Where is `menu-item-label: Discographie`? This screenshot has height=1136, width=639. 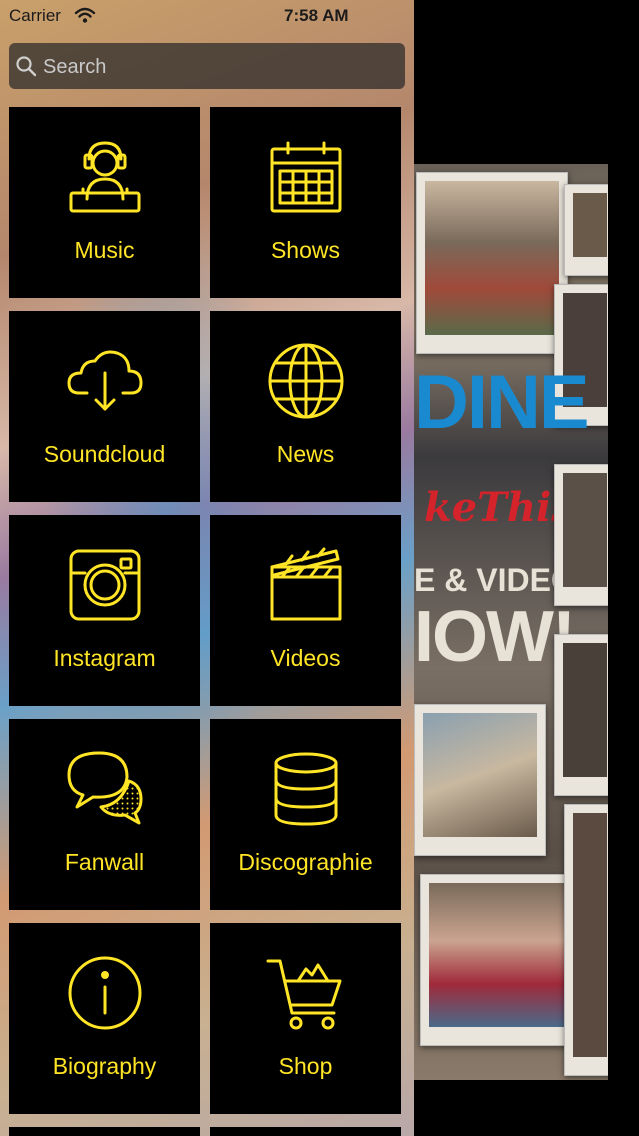
menu-item-label: Discographie is located at coordinates (305, 862).